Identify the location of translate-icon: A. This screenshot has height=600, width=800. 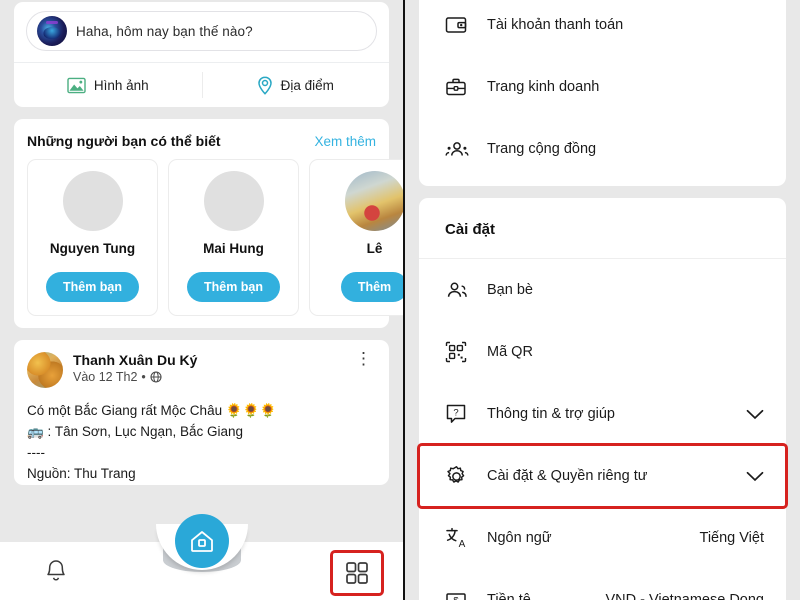
(458, 538).